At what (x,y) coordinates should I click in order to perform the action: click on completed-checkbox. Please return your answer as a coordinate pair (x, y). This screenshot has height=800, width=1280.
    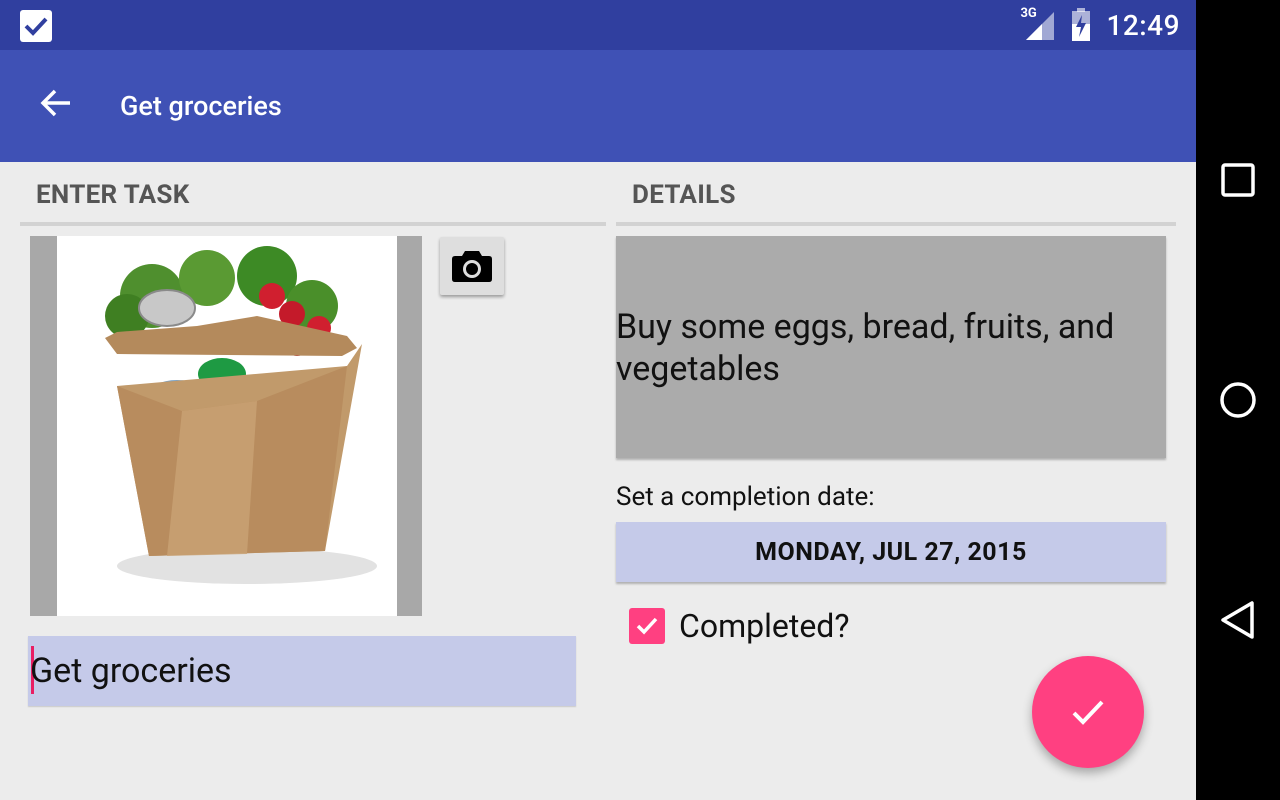
    Looking at the image, I should click on (647, 626).